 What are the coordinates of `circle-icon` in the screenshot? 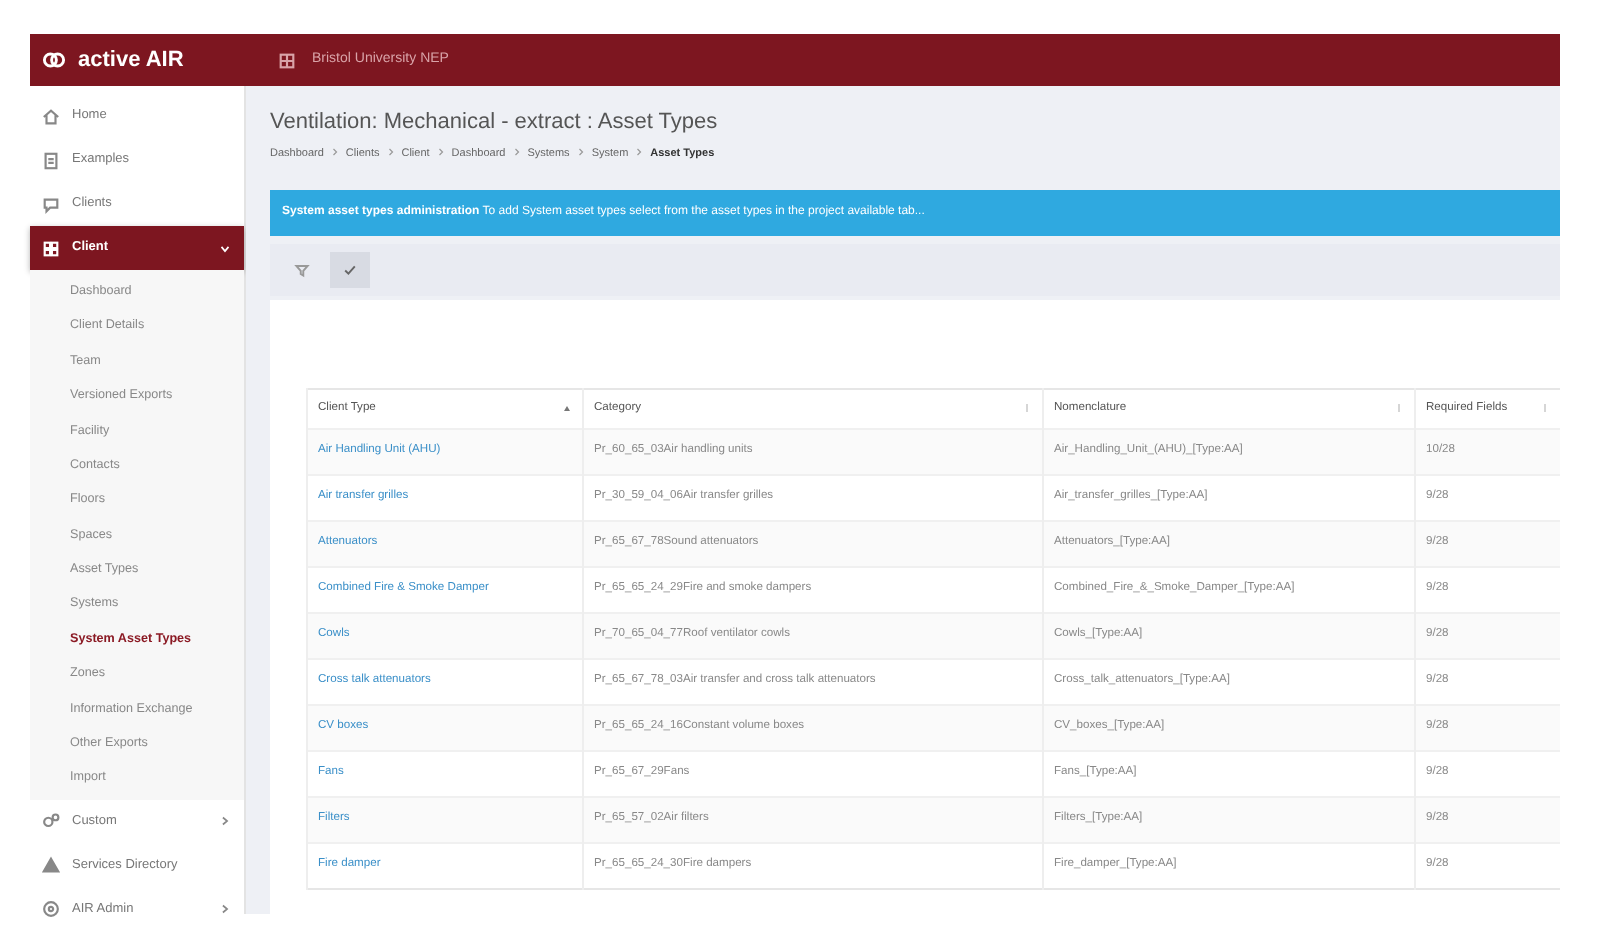 It's located at (51, 909).